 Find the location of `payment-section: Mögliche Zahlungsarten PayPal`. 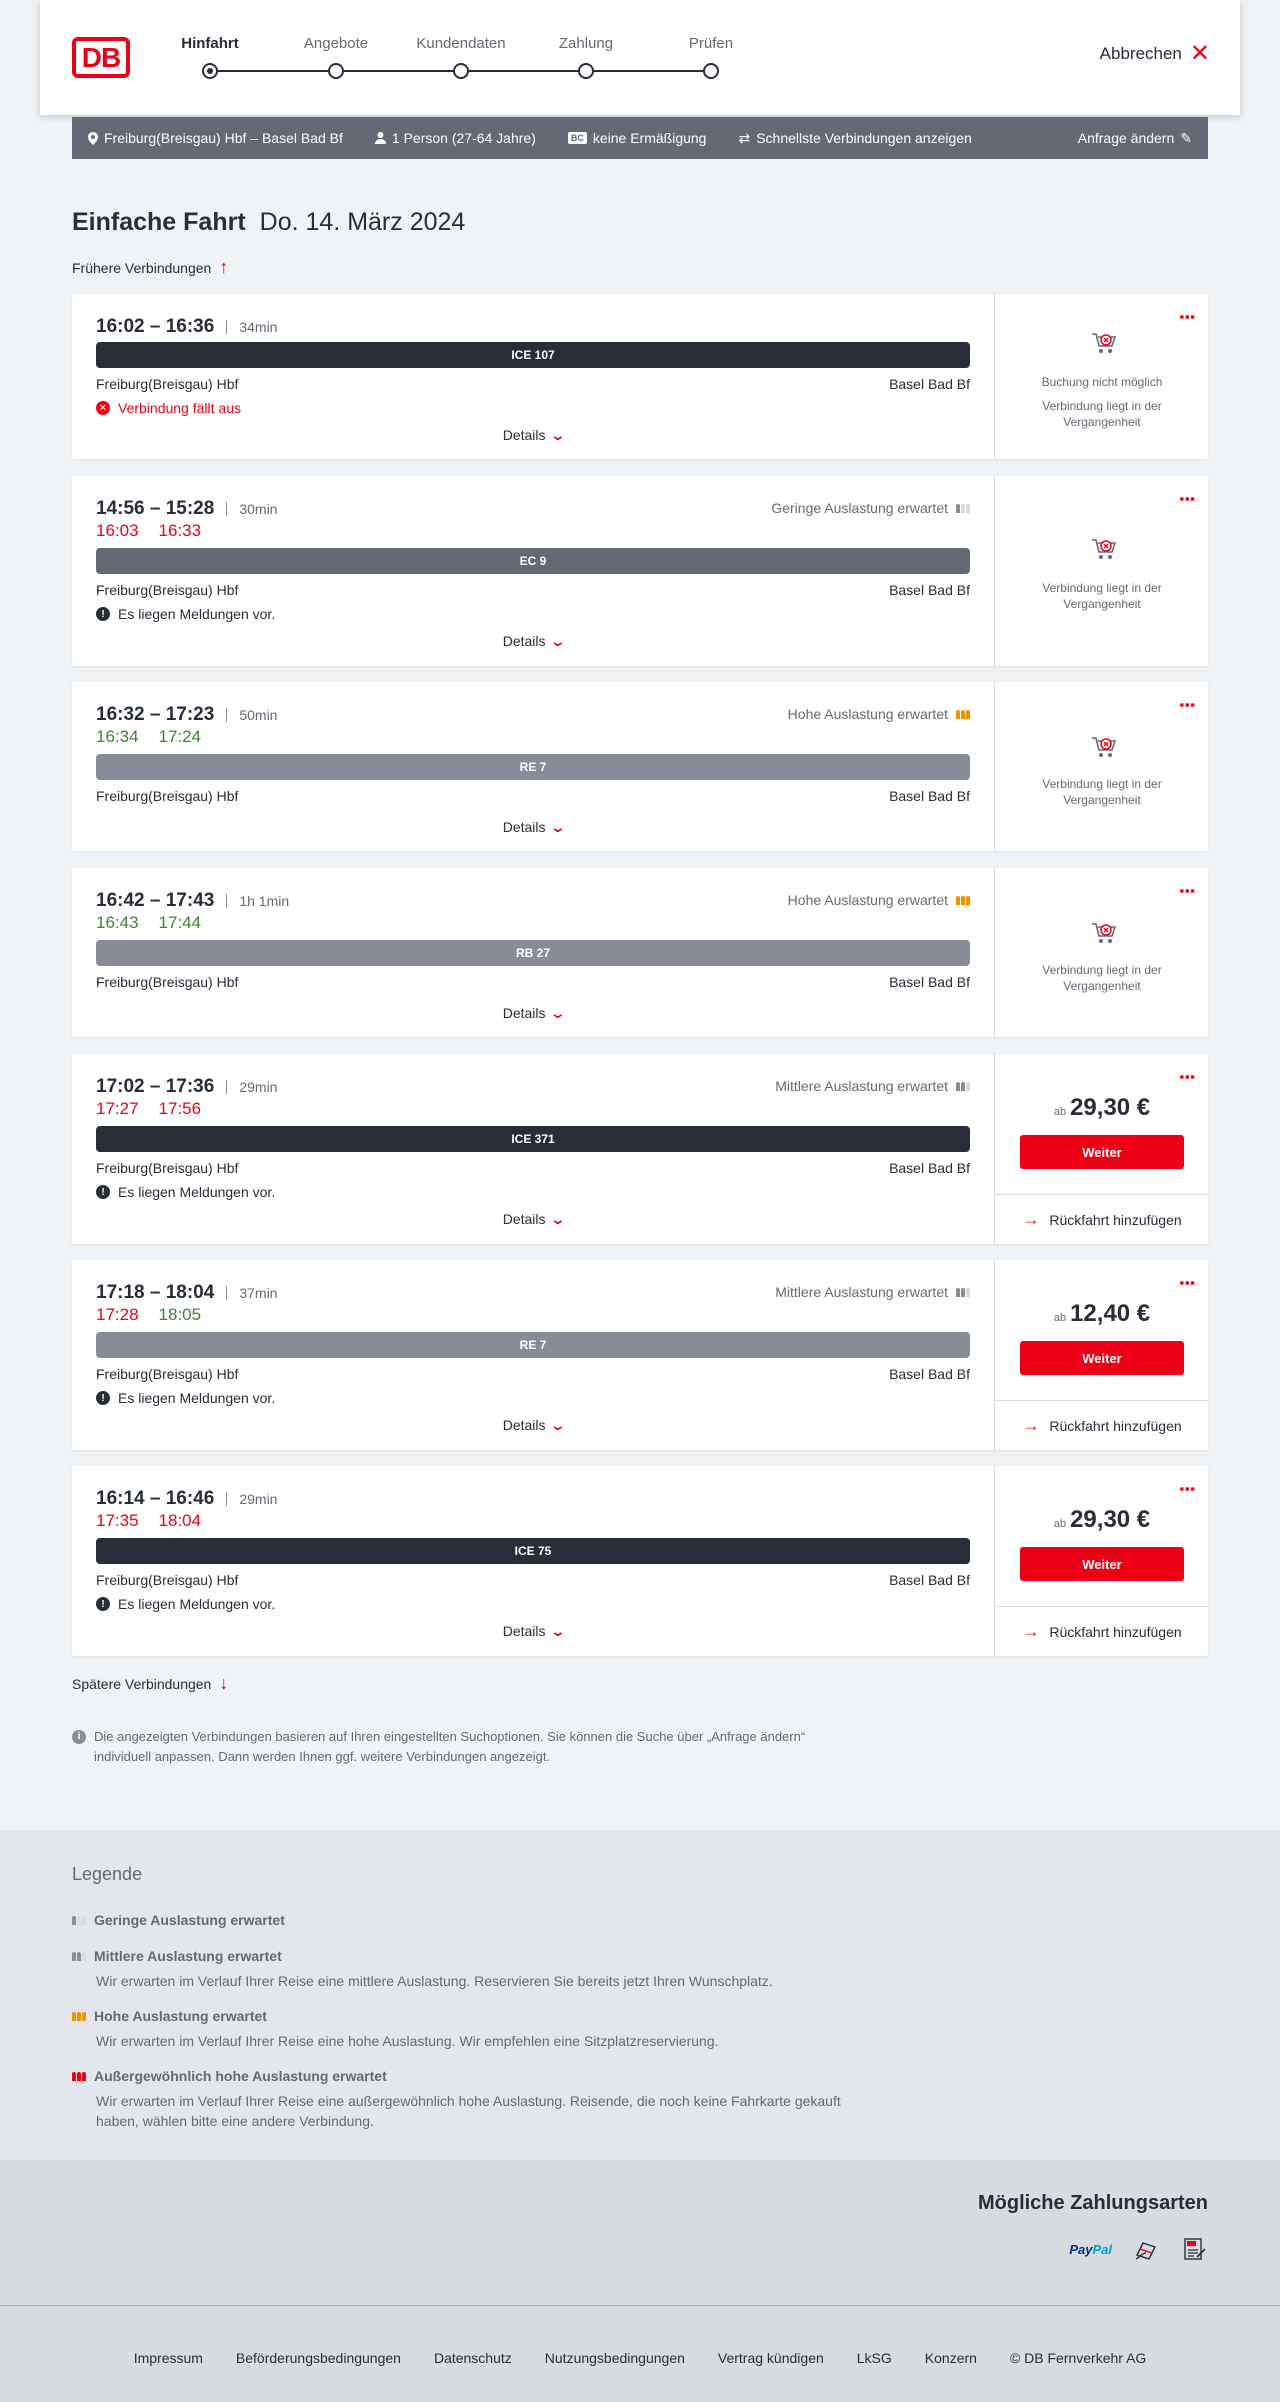

payment-section: Mögliche Zahlungsarten PayPal is located at coordinates (640, 2232).